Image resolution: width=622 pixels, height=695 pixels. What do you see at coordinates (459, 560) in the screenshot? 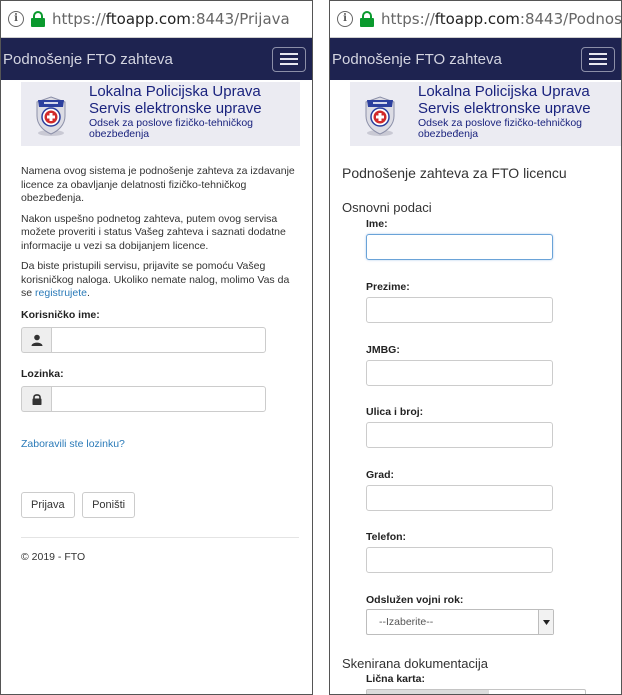
I see `phone-input` at bounding box center [459, 560].